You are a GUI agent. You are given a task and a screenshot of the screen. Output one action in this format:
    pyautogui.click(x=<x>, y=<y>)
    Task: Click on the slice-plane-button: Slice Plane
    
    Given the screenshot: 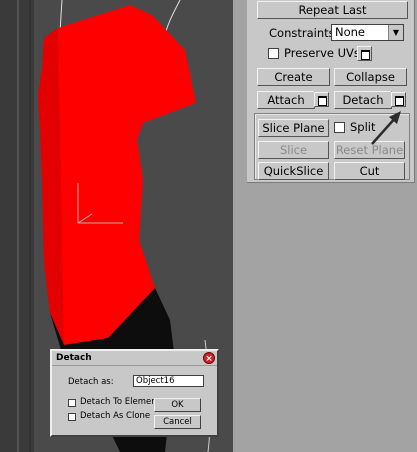 What is the action you would take?
    pyautogui.click(x=293, y=128)
    